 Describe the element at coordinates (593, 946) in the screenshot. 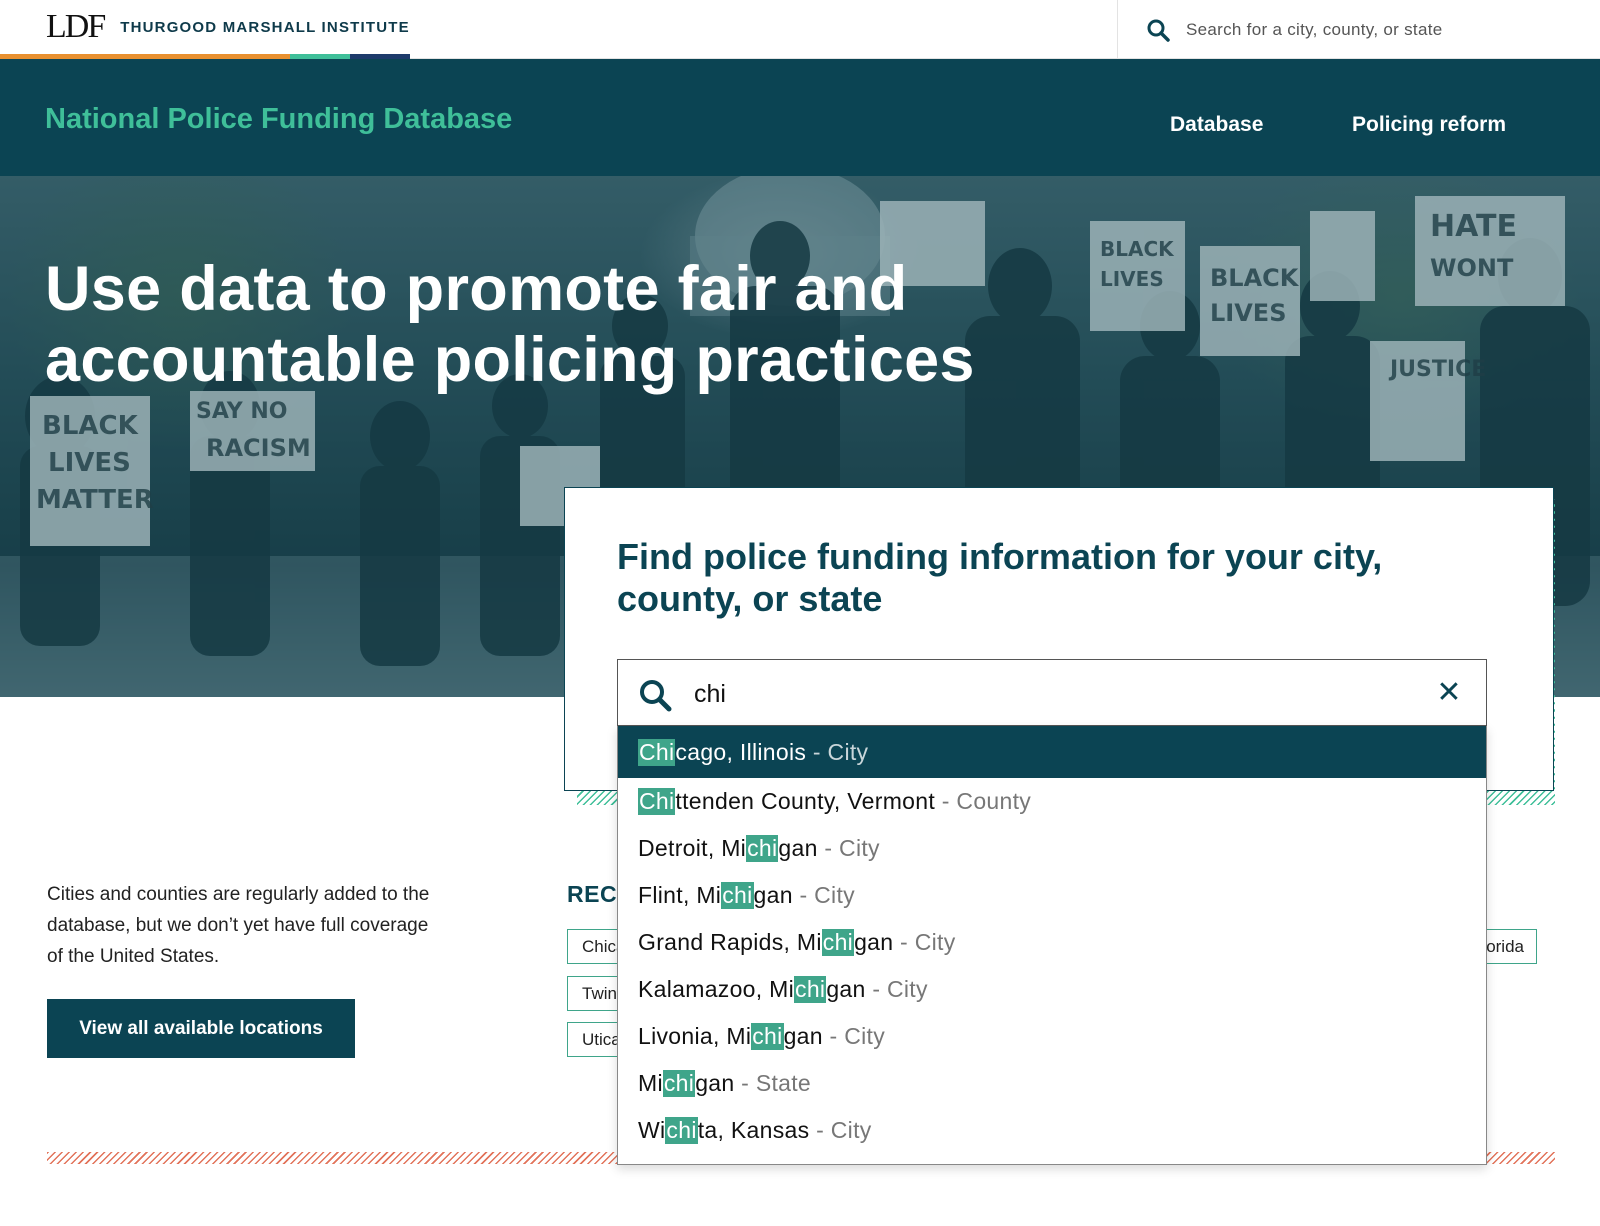

I see `recent-chip: Chica` at that location.